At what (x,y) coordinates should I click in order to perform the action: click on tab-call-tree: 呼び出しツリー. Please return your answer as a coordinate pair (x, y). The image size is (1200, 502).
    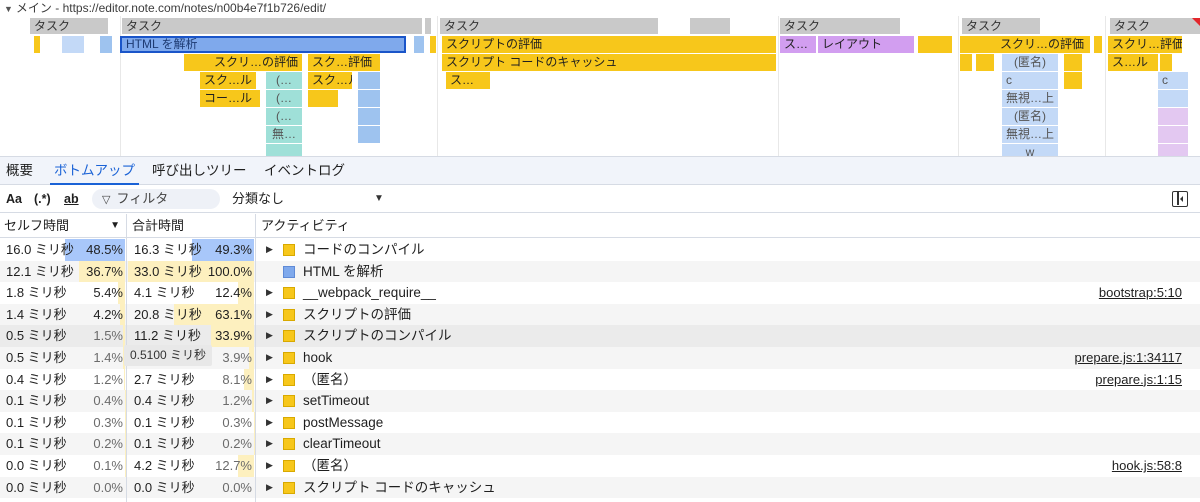
    Looking at the image, I should click on (199, 171).